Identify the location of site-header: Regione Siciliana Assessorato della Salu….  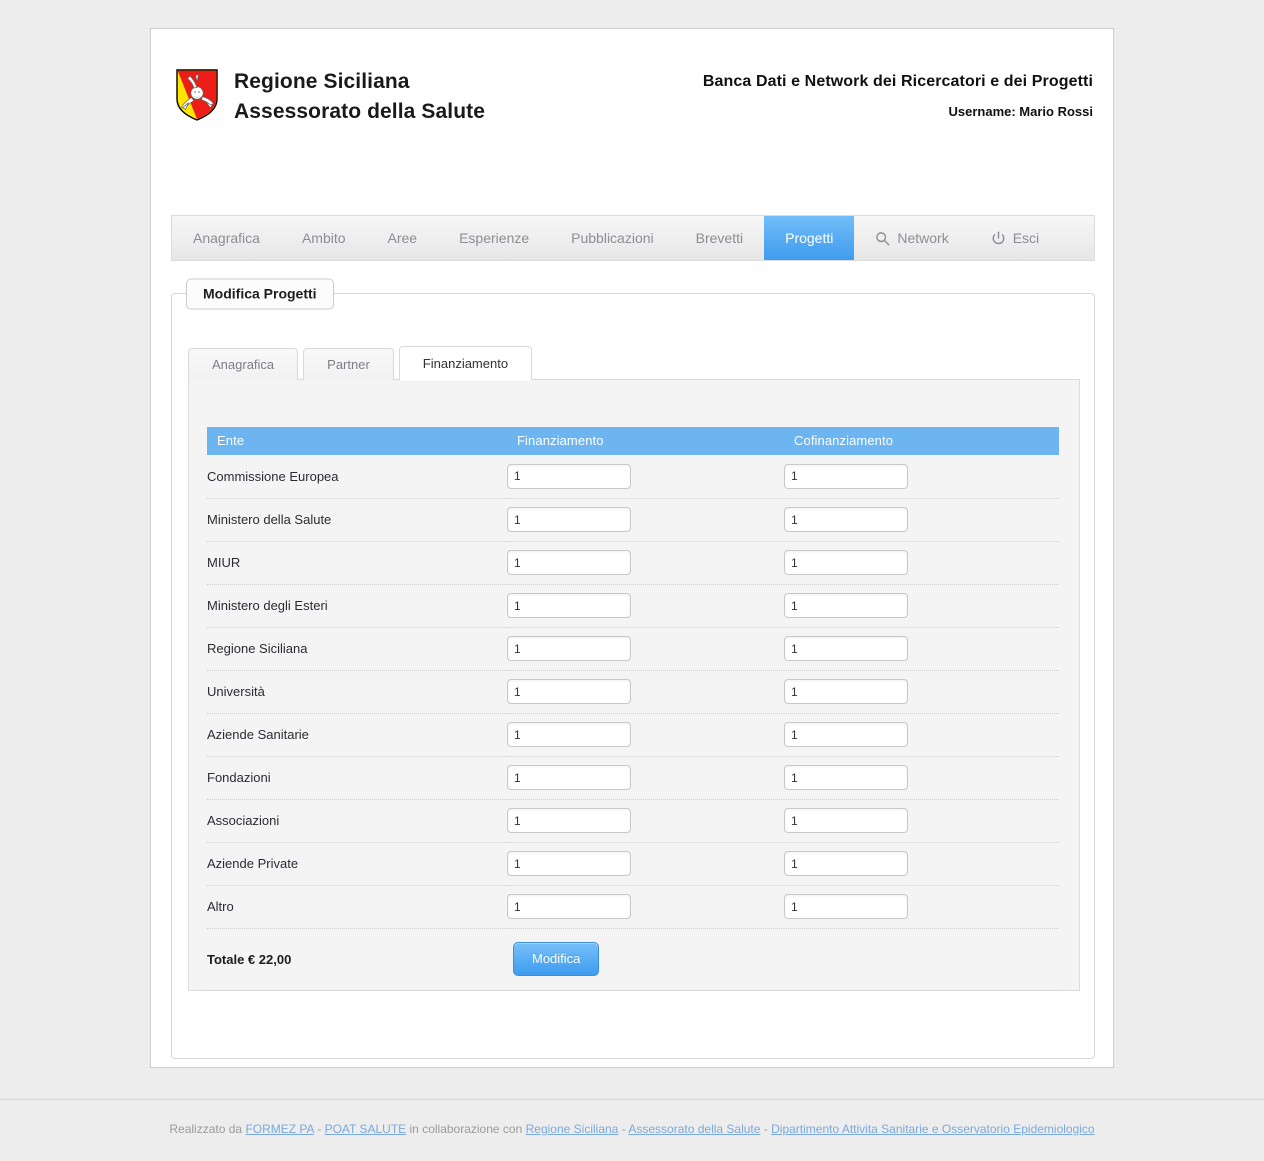
(632, 96).